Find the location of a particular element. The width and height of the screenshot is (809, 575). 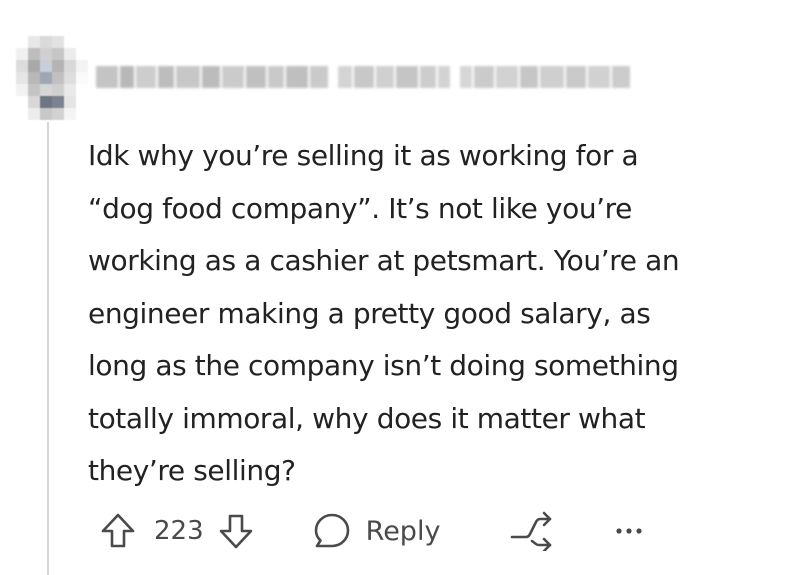

thread-line is located at coordinates (48, 348).